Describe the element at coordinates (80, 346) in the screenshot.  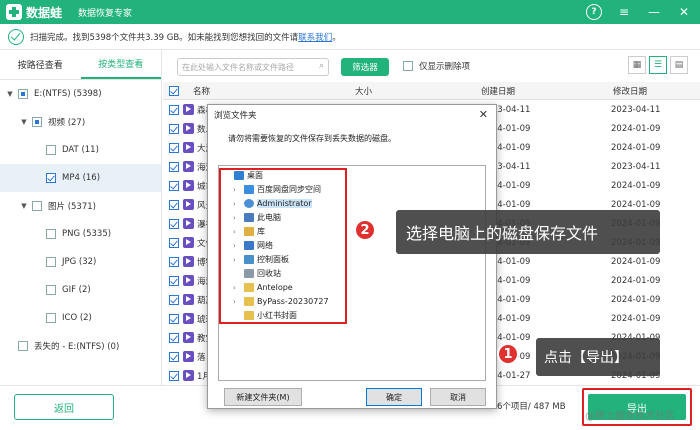
I see `tree-item-lost: 丢失的 - E:(NTFS) (0)` at that location.